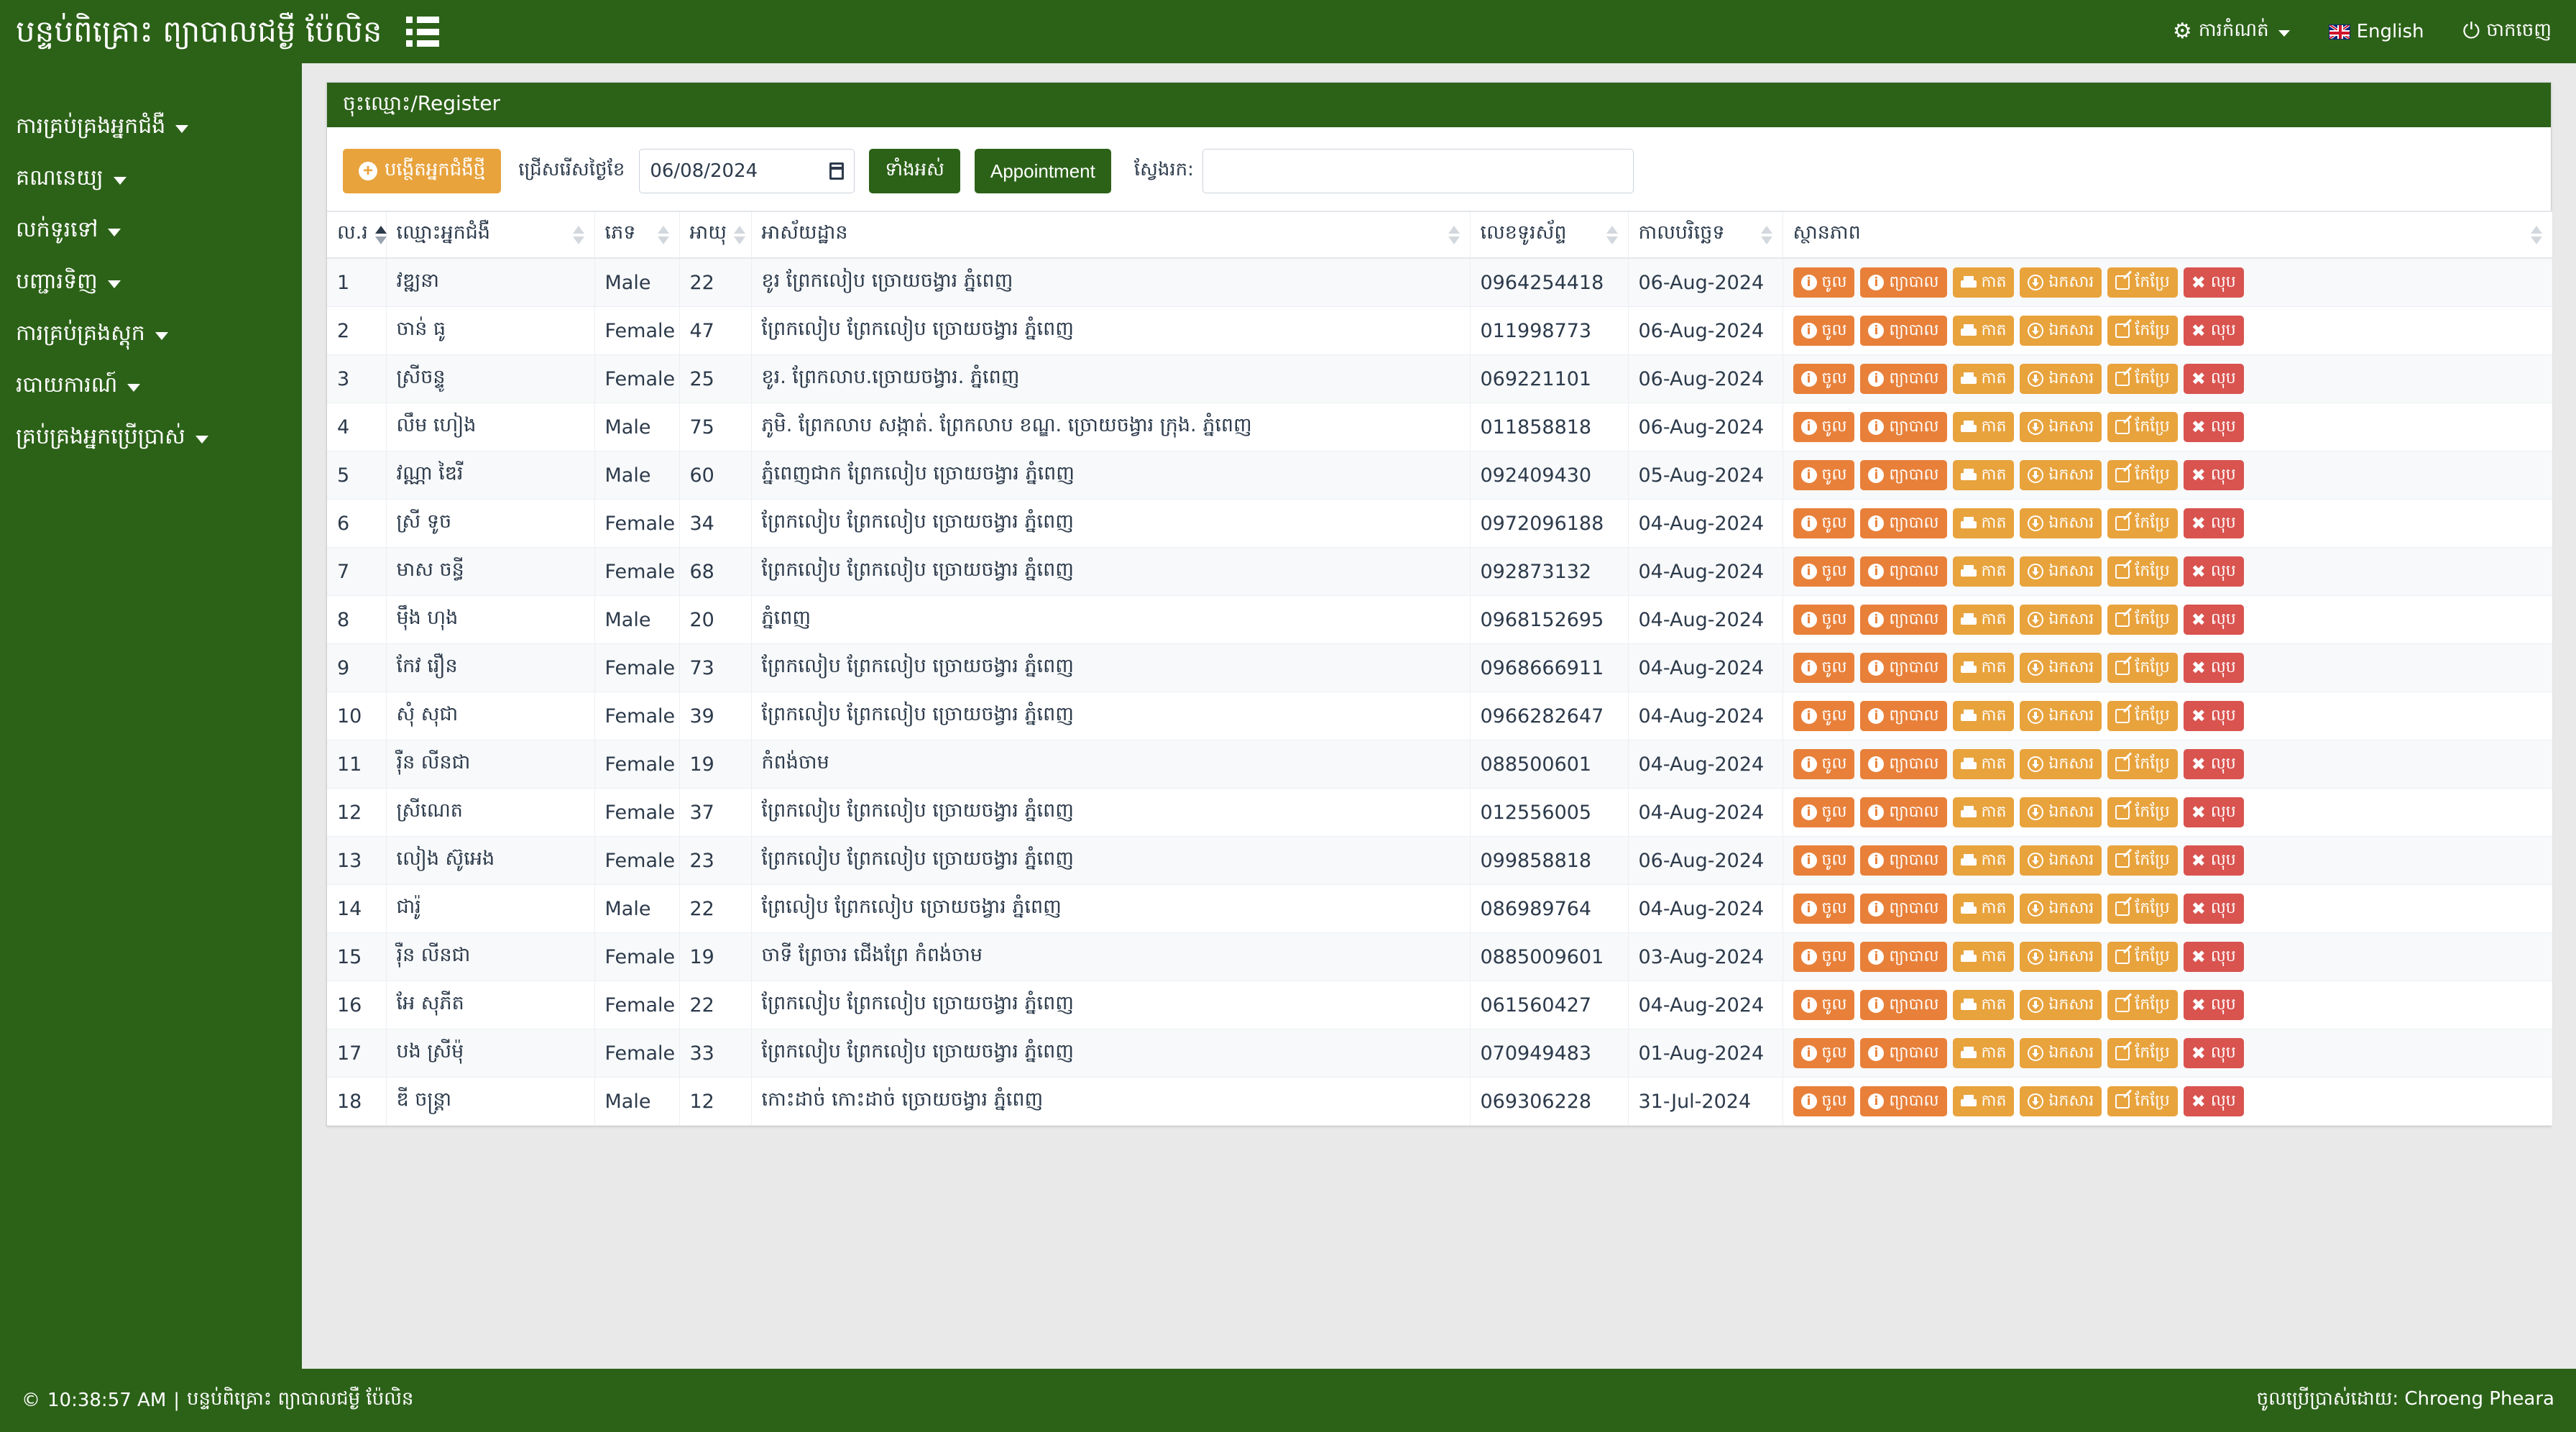  Describe the element at coordinates (151, 126) in the screenshot. I see `sidebar-item-patient-management: ការគ្រប់គ្រងអ្នកជំងឺ` at that location.